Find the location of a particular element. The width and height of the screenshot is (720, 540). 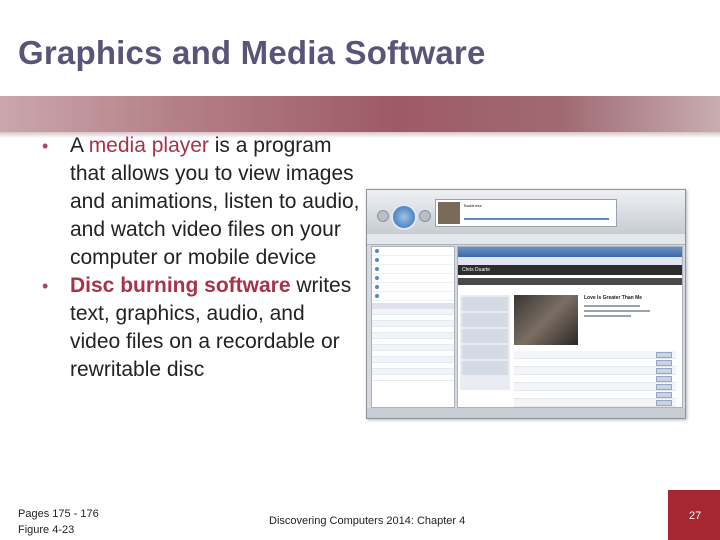

play-icon is located at coordinates (404, 217).